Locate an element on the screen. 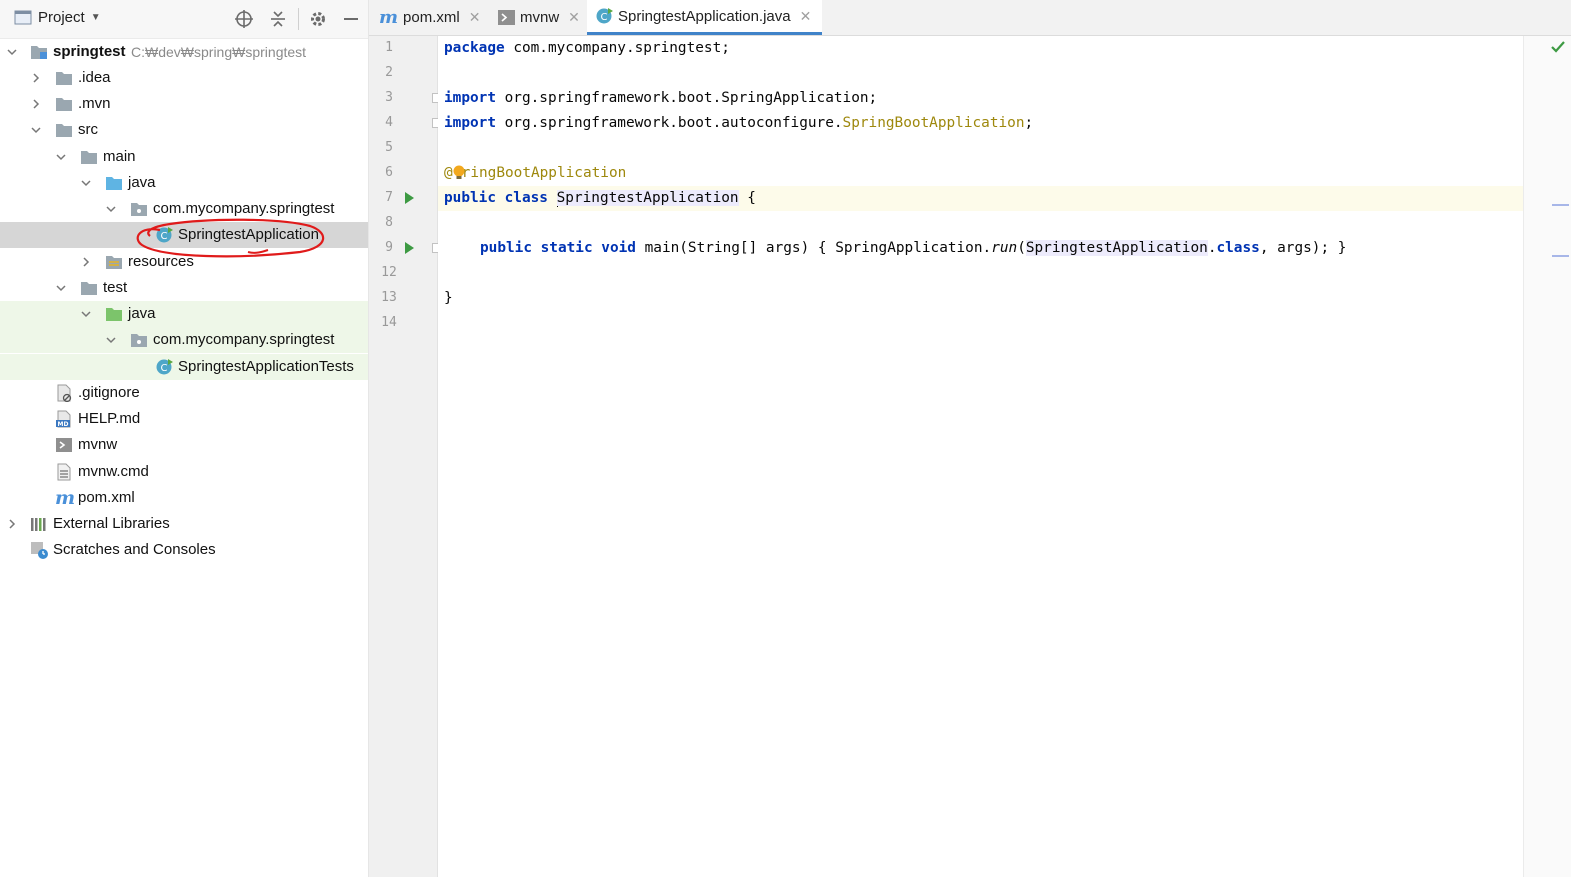 This screenshot has width=1571, height=877. tree-item-main-package: com.mycompany.springtest is located at coordinates (184, 209).